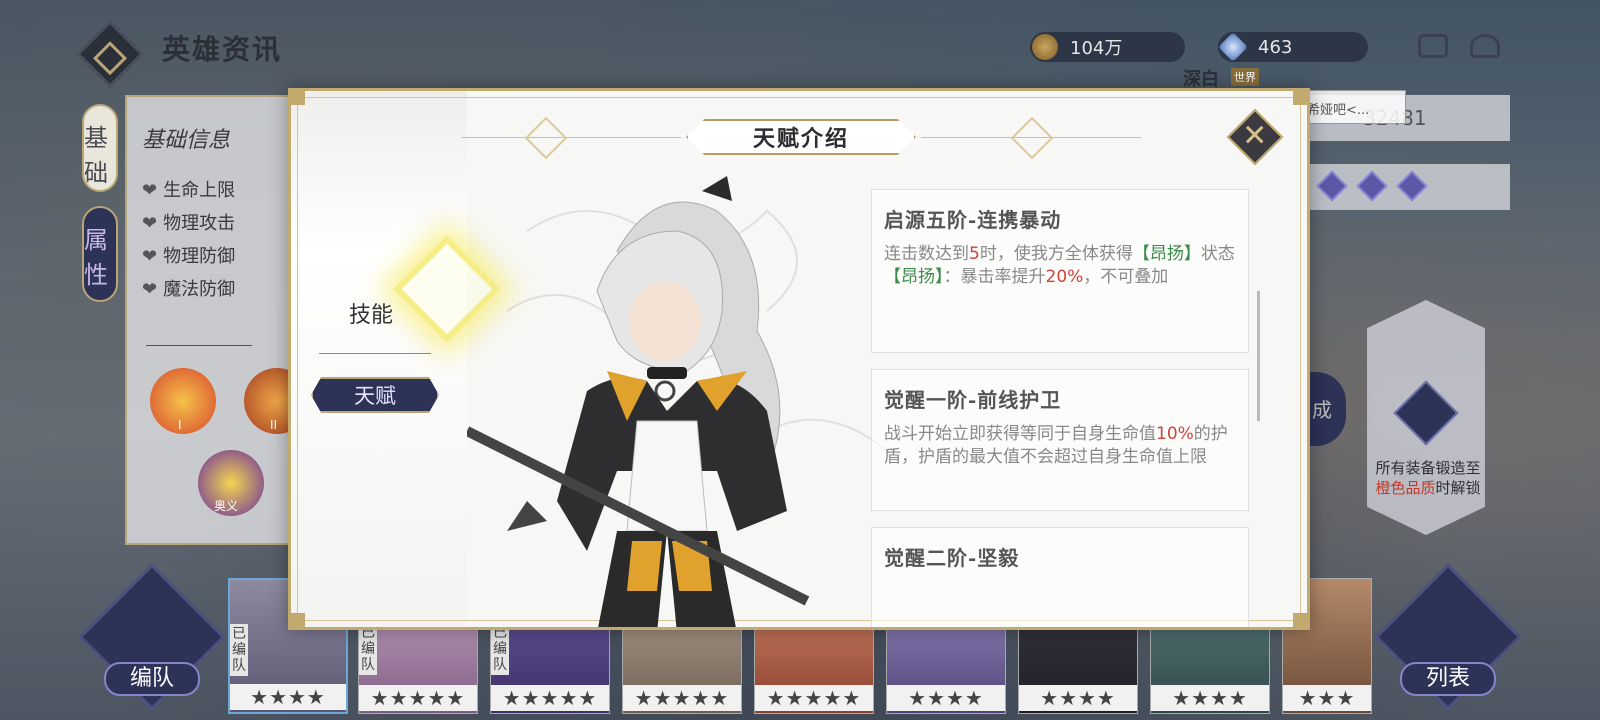 The height and width of the screenshot is (720, 1600). I want to click on gold-currency: 104万, so click(1107, 47).